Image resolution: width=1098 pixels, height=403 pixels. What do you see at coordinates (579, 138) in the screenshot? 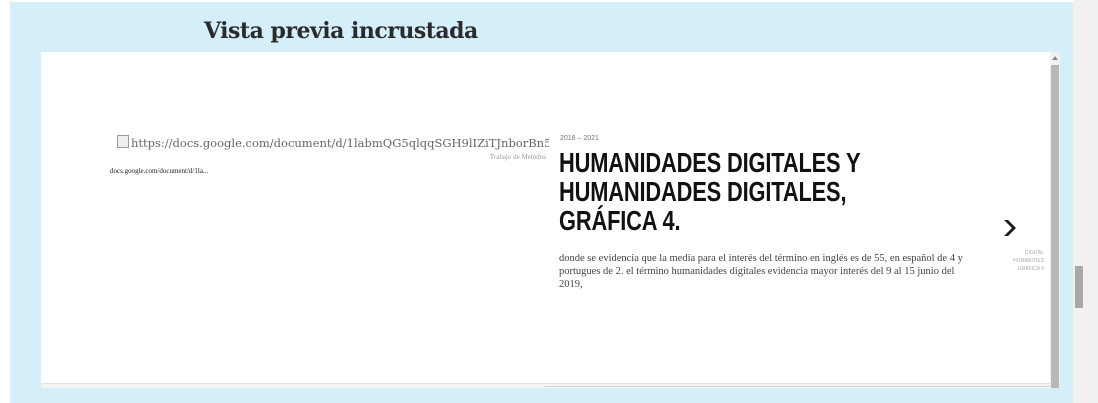
I see `date-range: 2018 – 2021` at bounding box center [579, 138].